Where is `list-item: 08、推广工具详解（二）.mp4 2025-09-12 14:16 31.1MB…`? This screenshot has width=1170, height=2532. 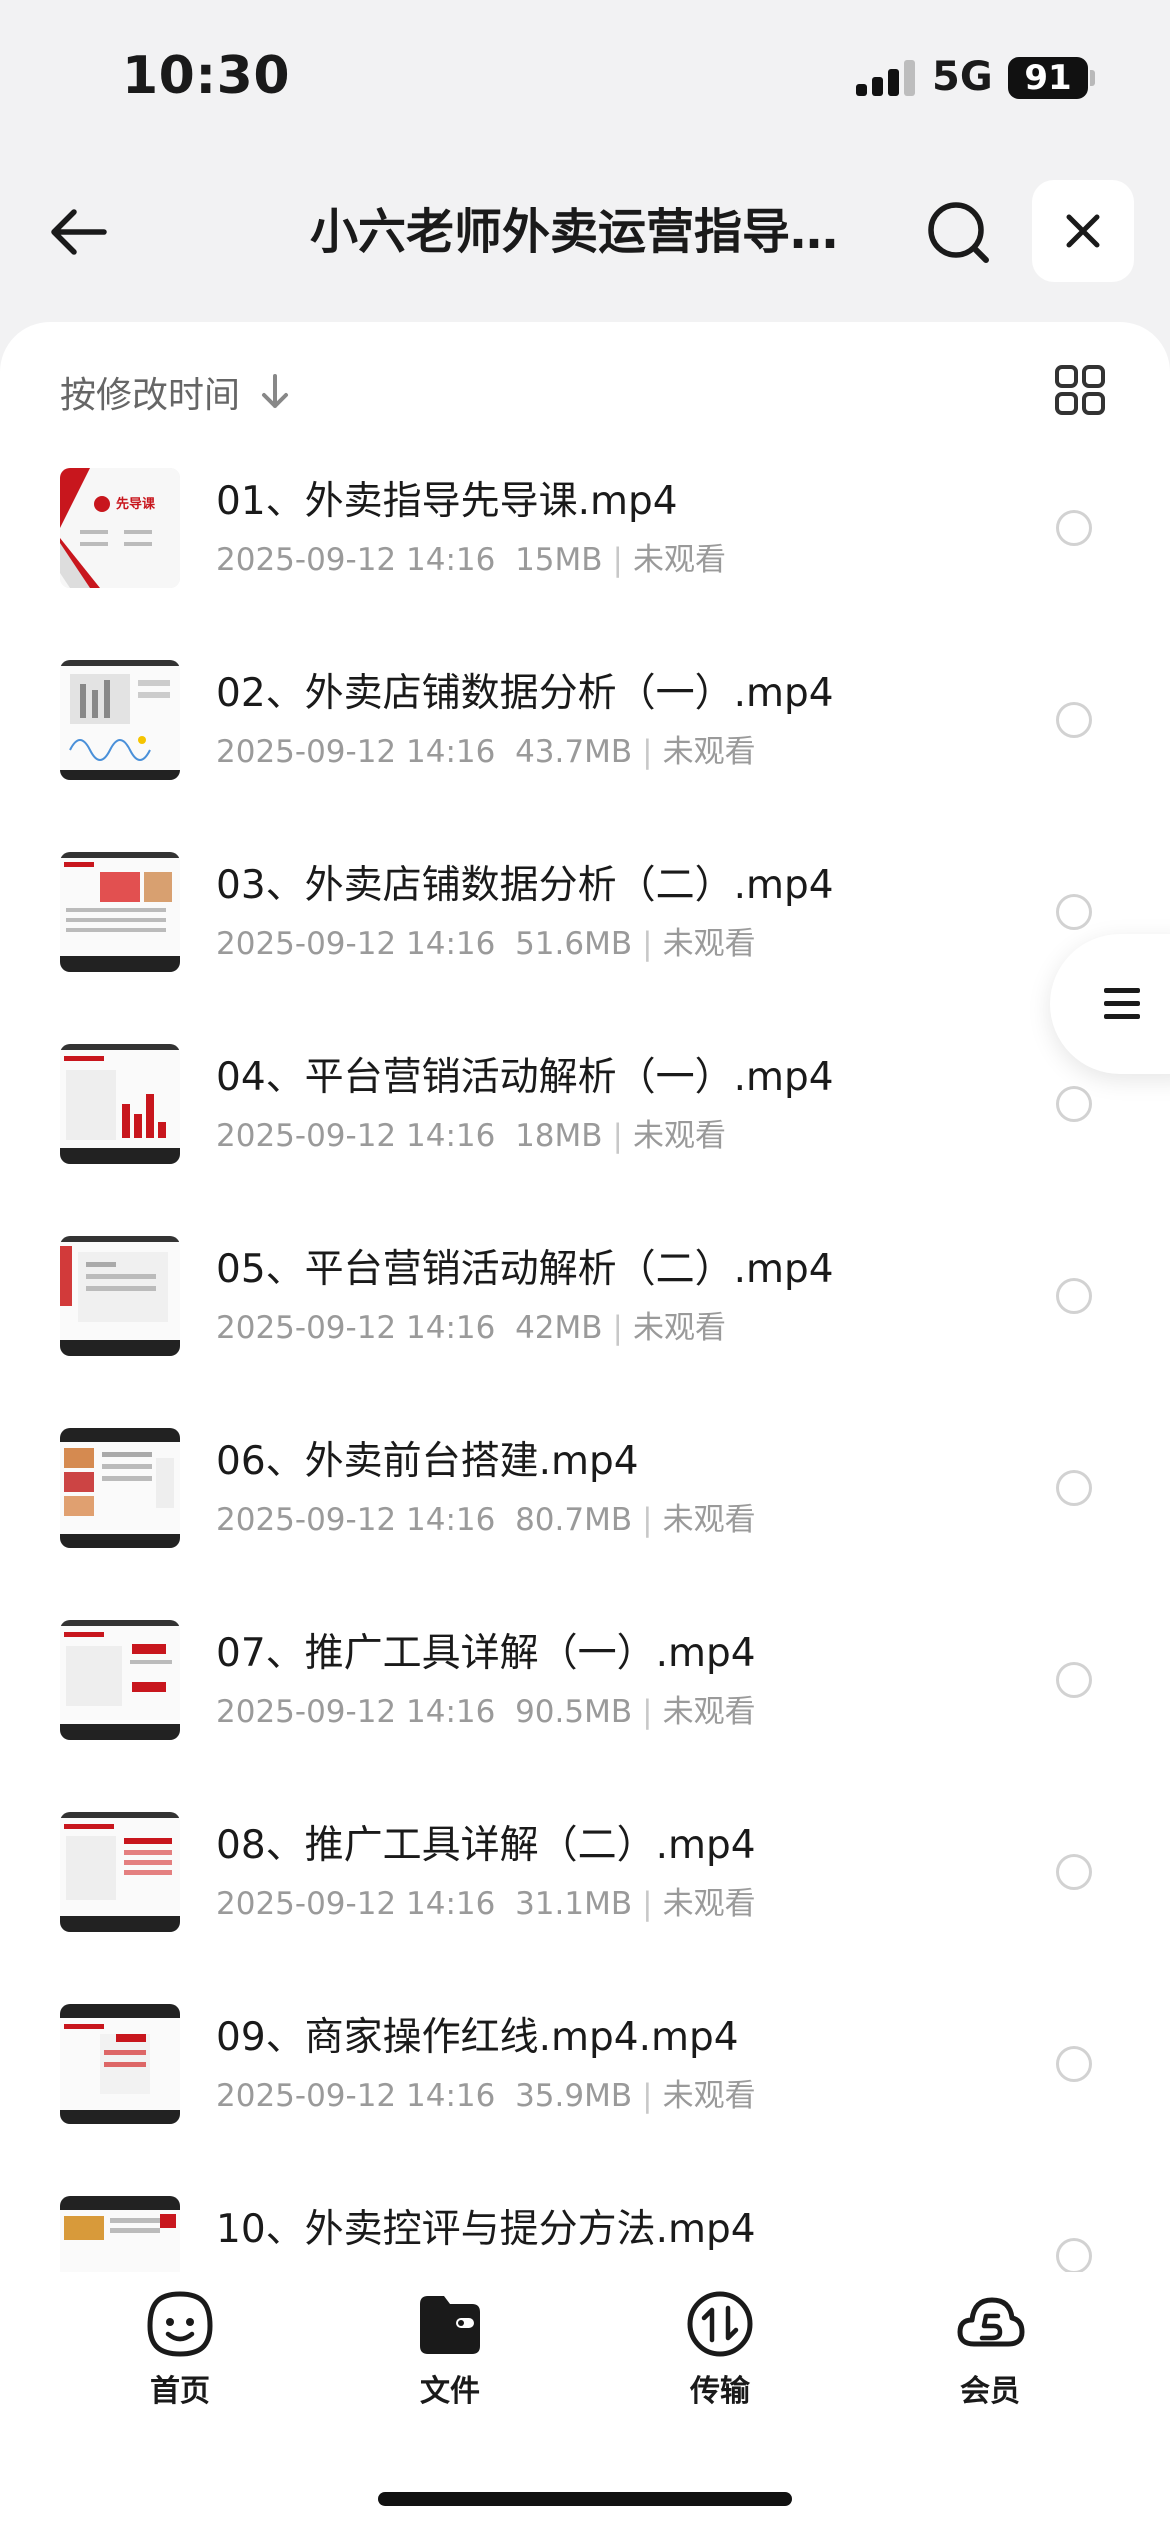
list-item: 08、推广工具详解（二）.mp4 2025-09-12 14:16 31.1MB… is located at coordinates (585, 1892).